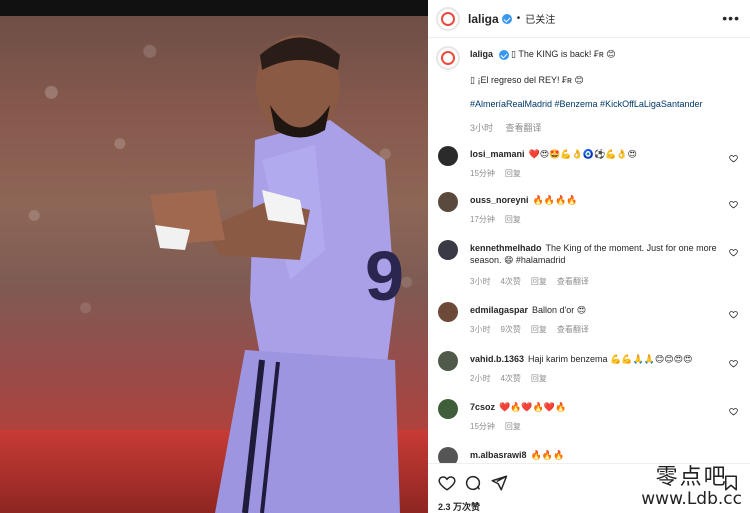 The width and height of the screenshot is (750, 513). What do you see at coordinates (482, 128) in the screenshot?
I see `caption-time: 3小时` at bounding box center [482, 128].